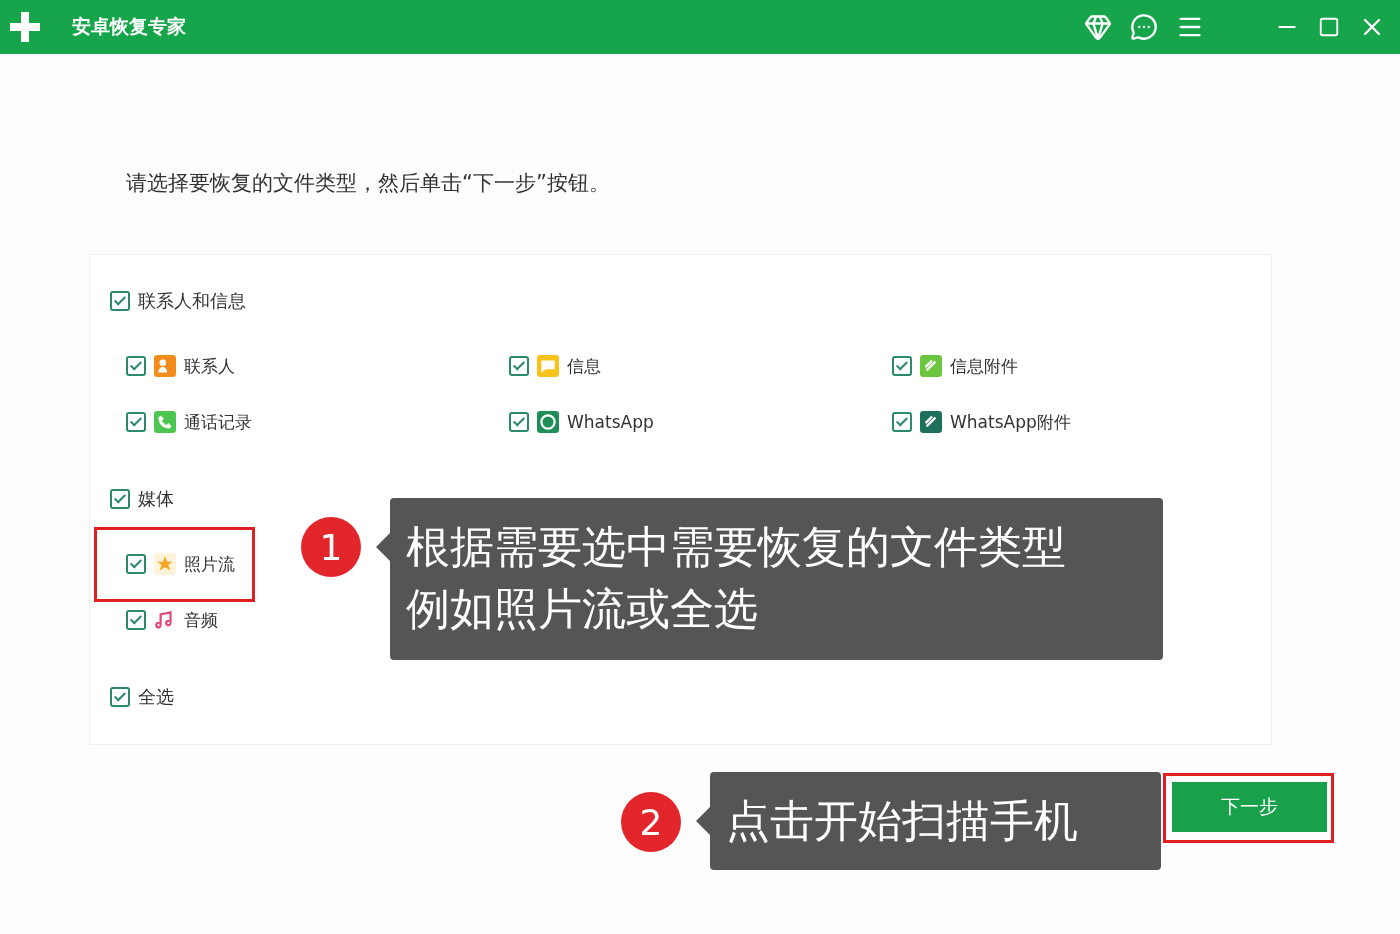 The height and width of the screenshot is (934, 1400). What do you see at coordinates (776, 579) in the screenshot?
I see `annotation-callout: 根据需要选中需要恢复的文件类型 例如照片流或全选` at bounding box center [776, 579].